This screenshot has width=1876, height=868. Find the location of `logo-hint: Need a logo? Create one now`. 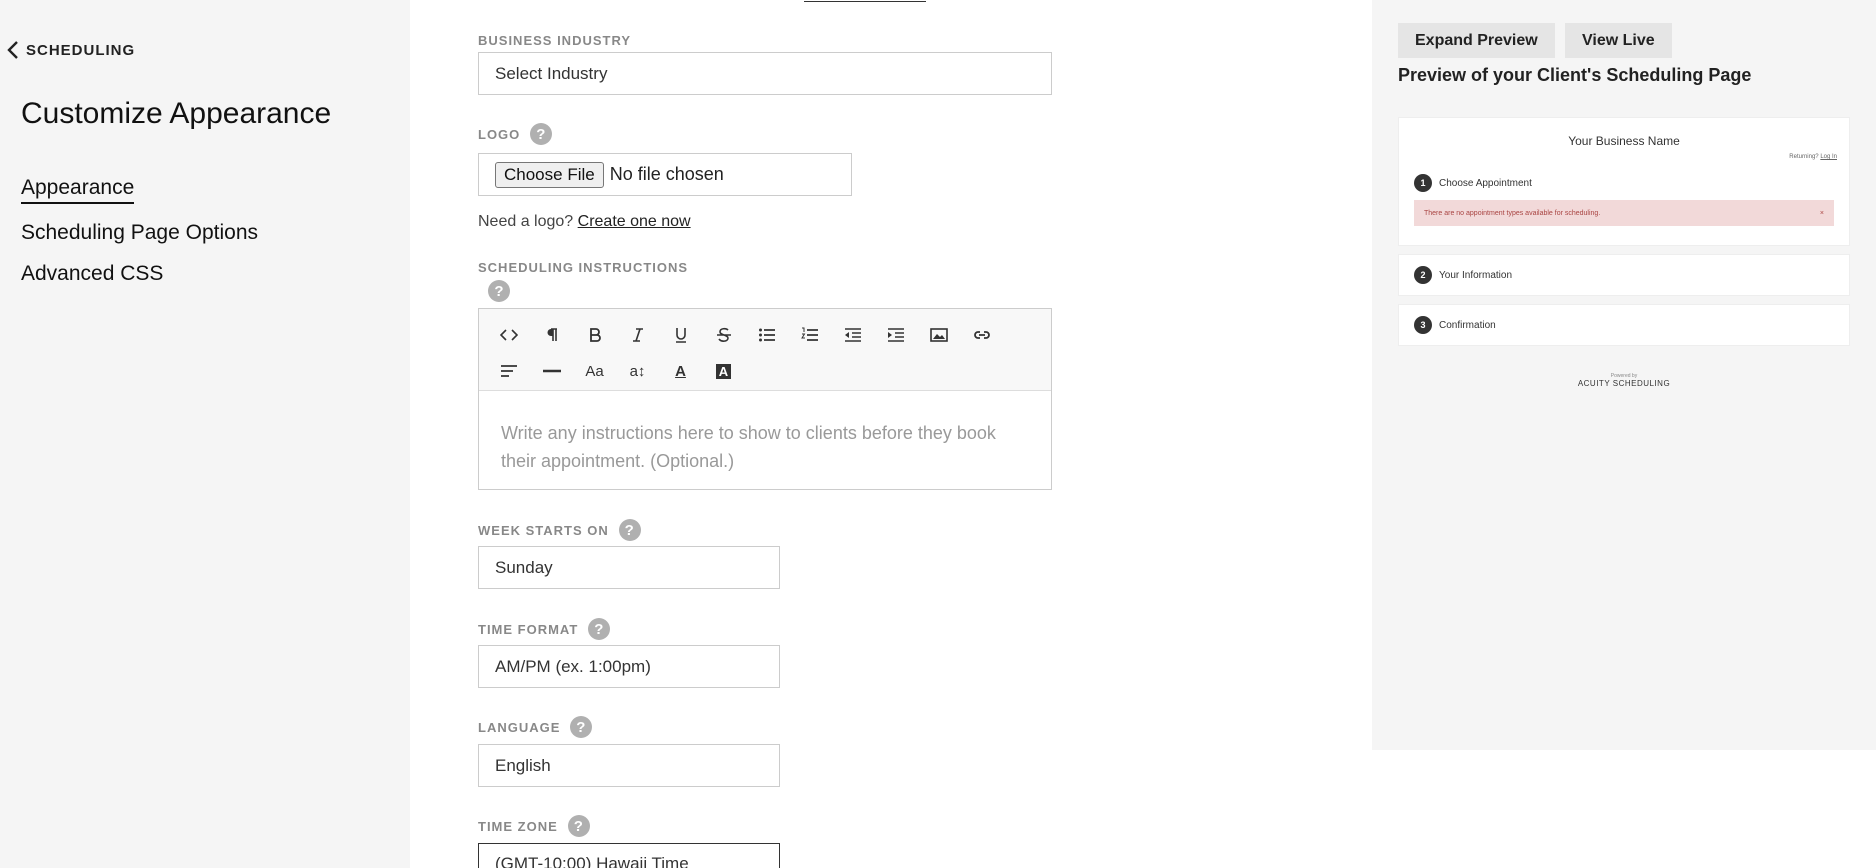

logo-hint: Need a logo? Create one now is located at coordinates (584, 221).